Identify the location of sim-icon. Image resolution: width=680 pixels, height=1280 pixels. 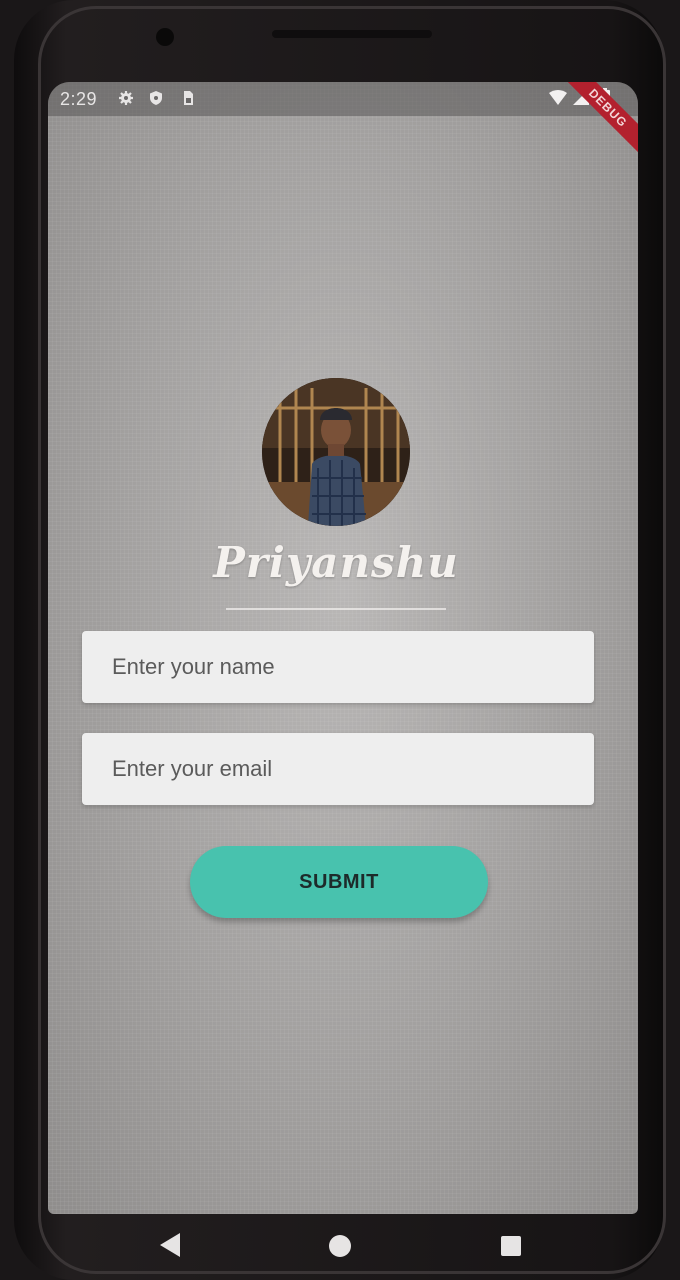
(188, 98).